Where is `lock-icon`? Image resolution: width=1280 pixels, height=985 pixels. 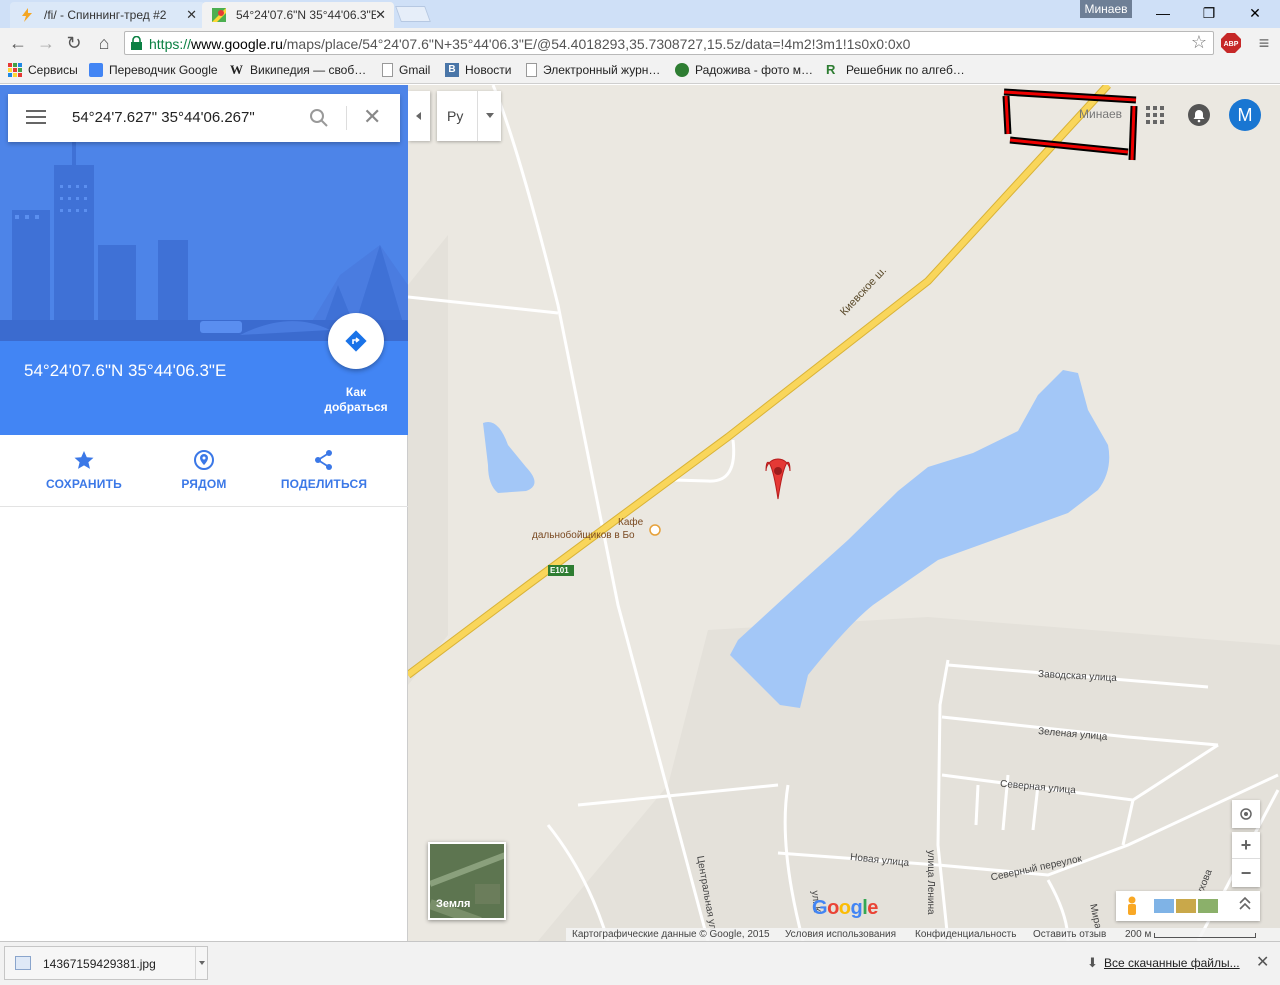 lock-icon is located at coordinates (136, 43).